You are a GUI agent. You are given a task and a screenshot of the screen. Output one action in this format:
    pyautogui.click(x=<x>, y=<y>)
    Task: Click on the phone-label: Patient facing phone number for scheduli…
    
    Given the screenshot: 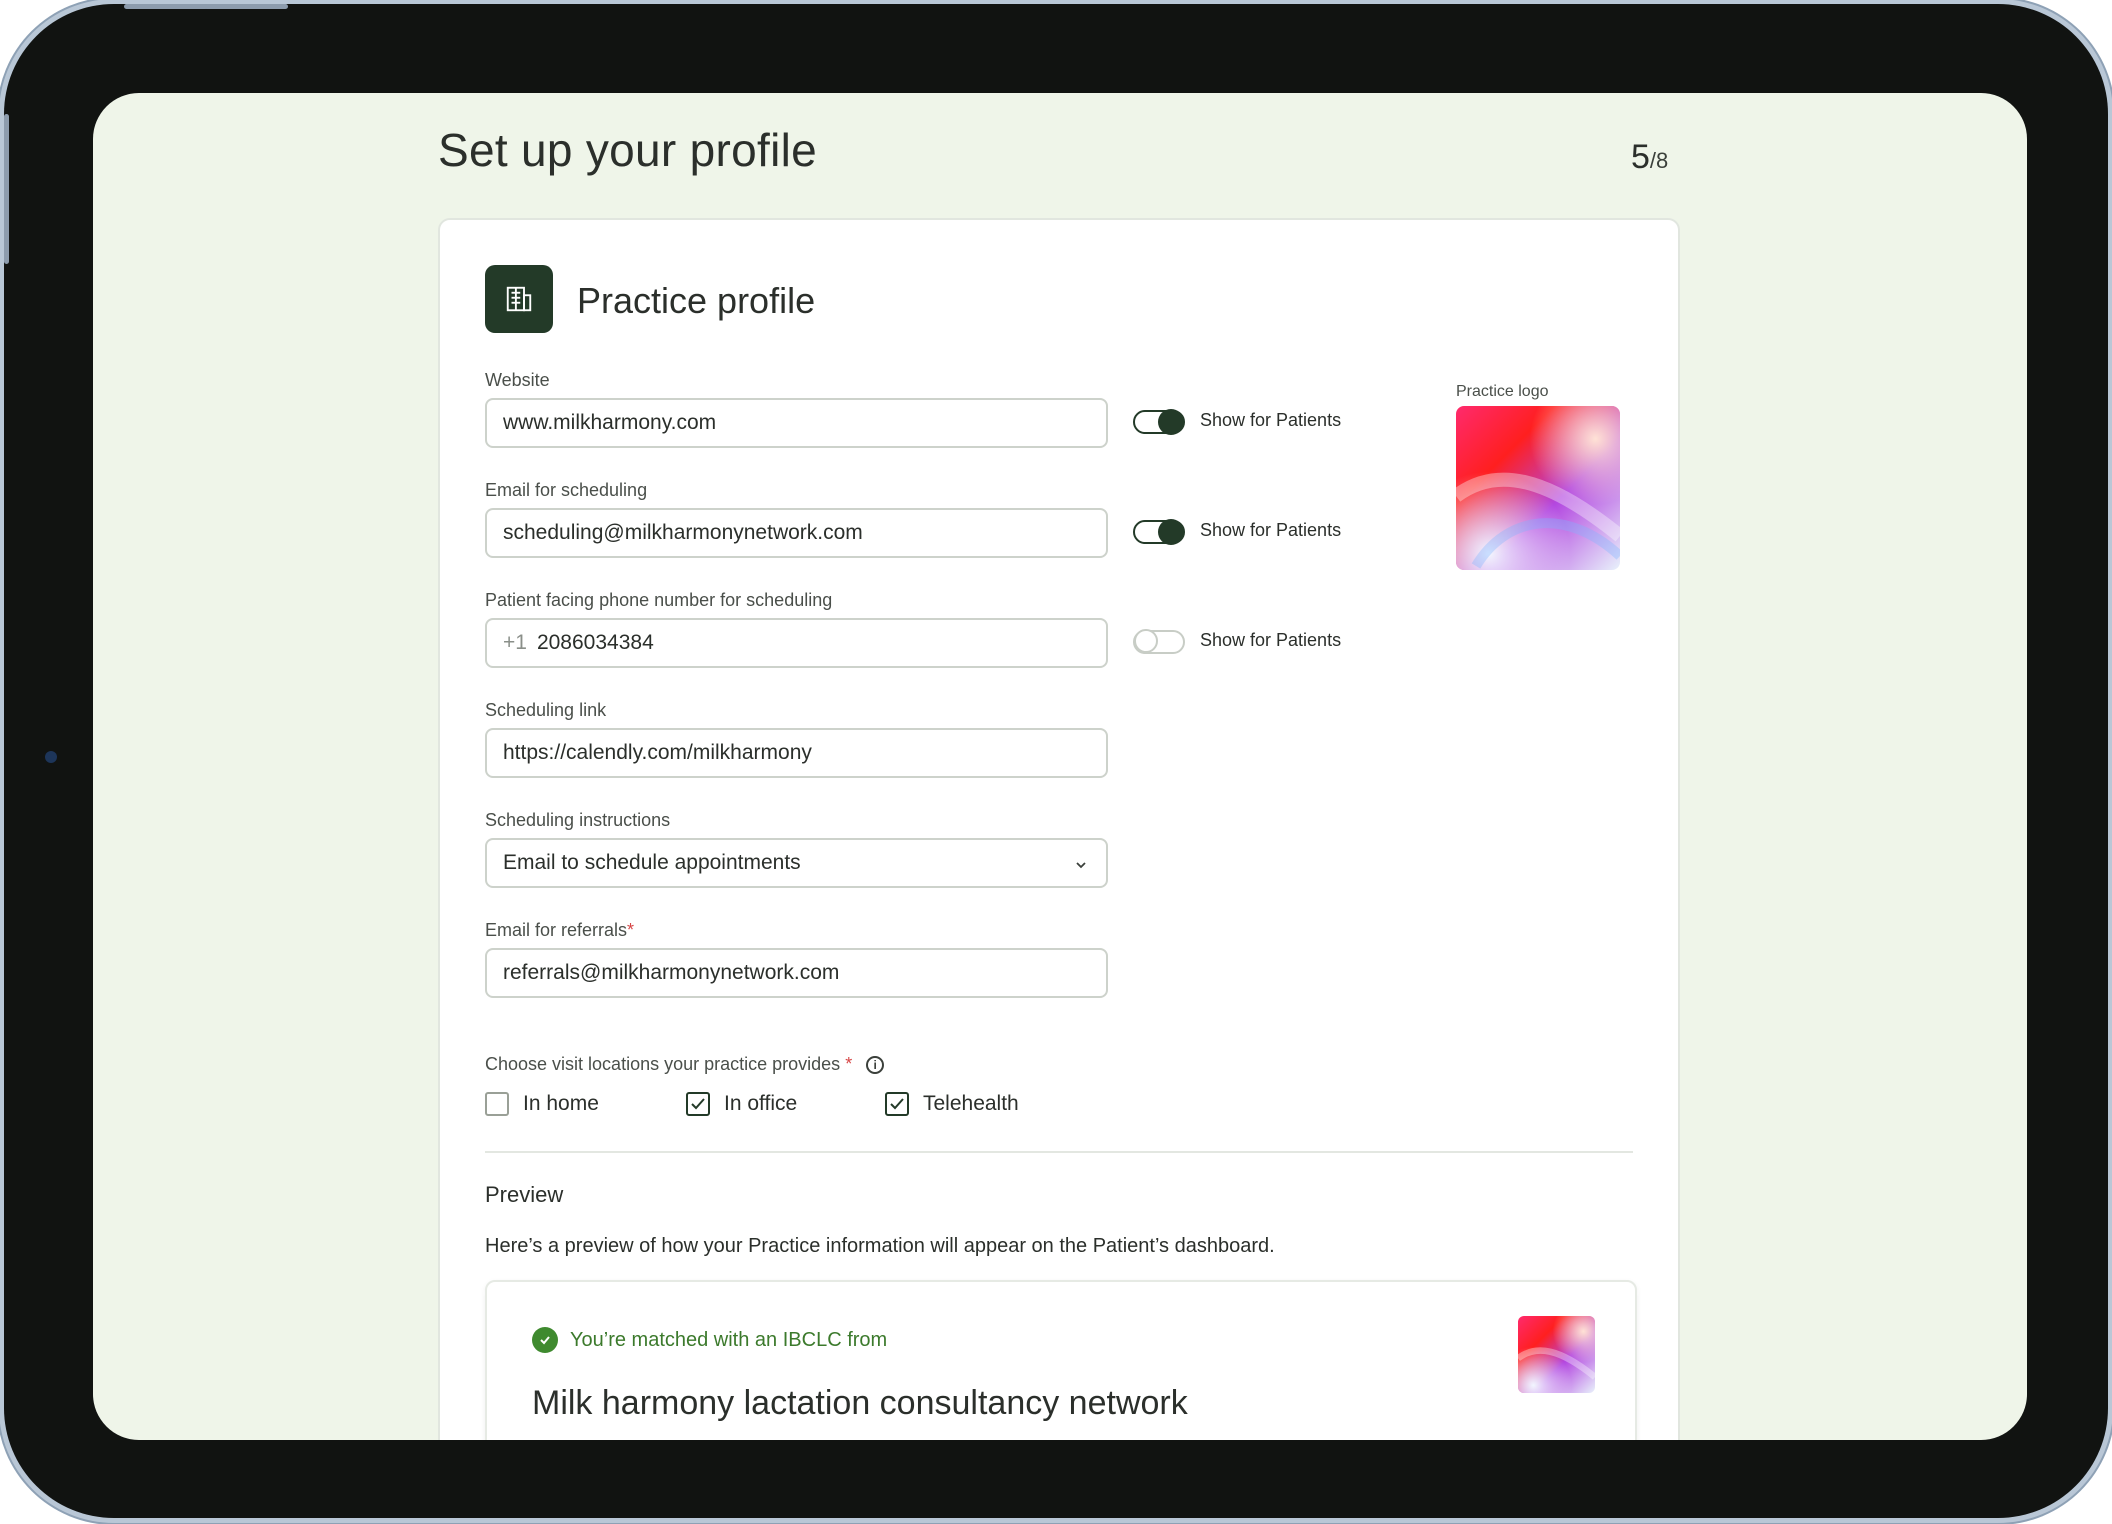 What is the action you would take?
    pyautogui.click(x=659, y=600)
    